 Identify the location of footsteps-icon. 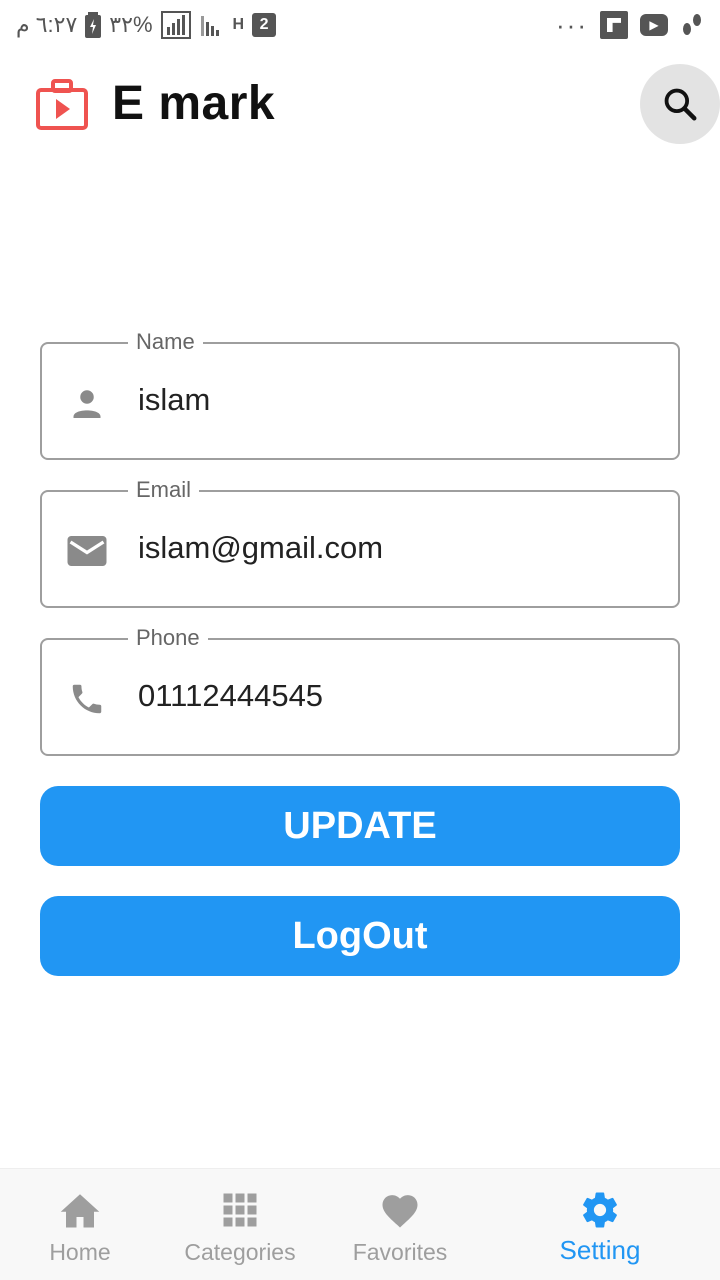
(692, 24).